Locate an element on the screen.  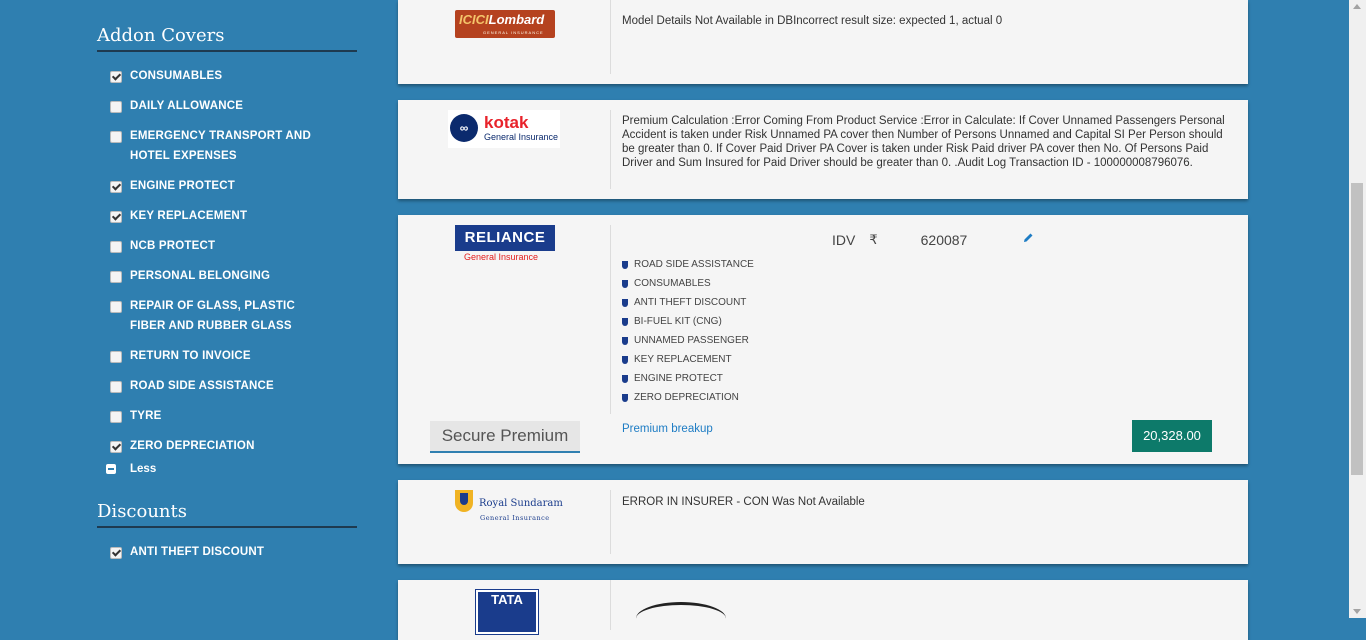
list-item: ROAD SIDE ASSISTANCE is located at coordinates (688, 264).